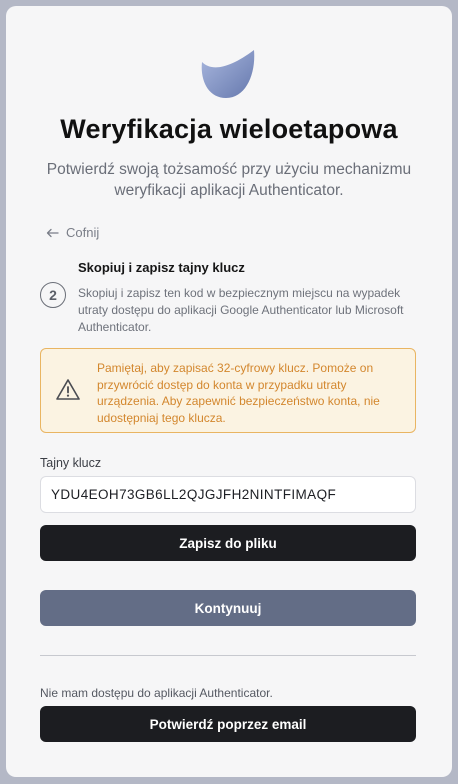 This screenshot has height=784, width=458. I want to click on continue-button: Kontynuuj, so click(228, 608).